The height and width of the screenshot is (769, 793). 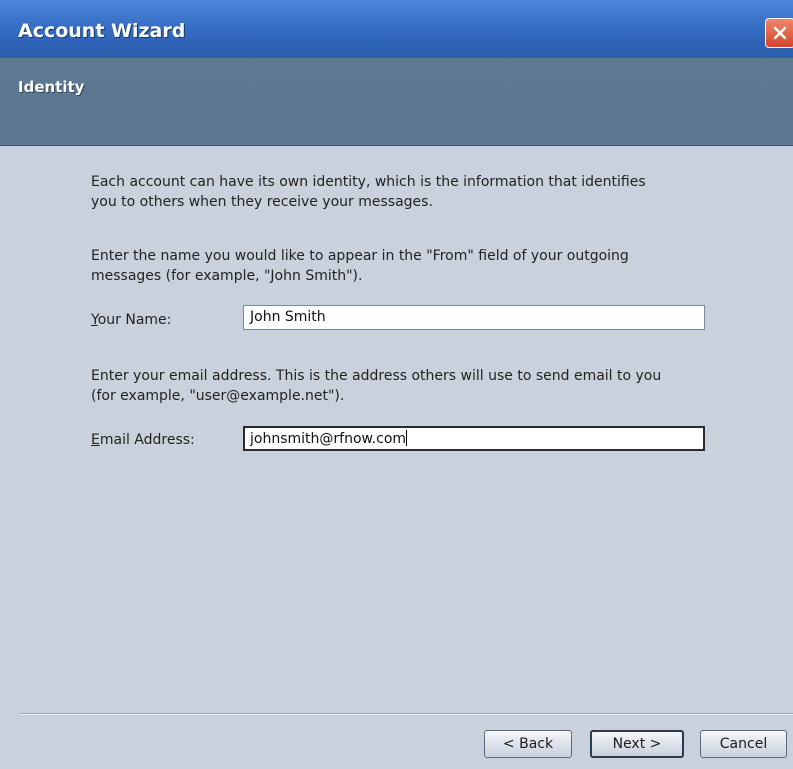 I want to click on email-address-label-text: mail Address:, so click(x=147, y=440).